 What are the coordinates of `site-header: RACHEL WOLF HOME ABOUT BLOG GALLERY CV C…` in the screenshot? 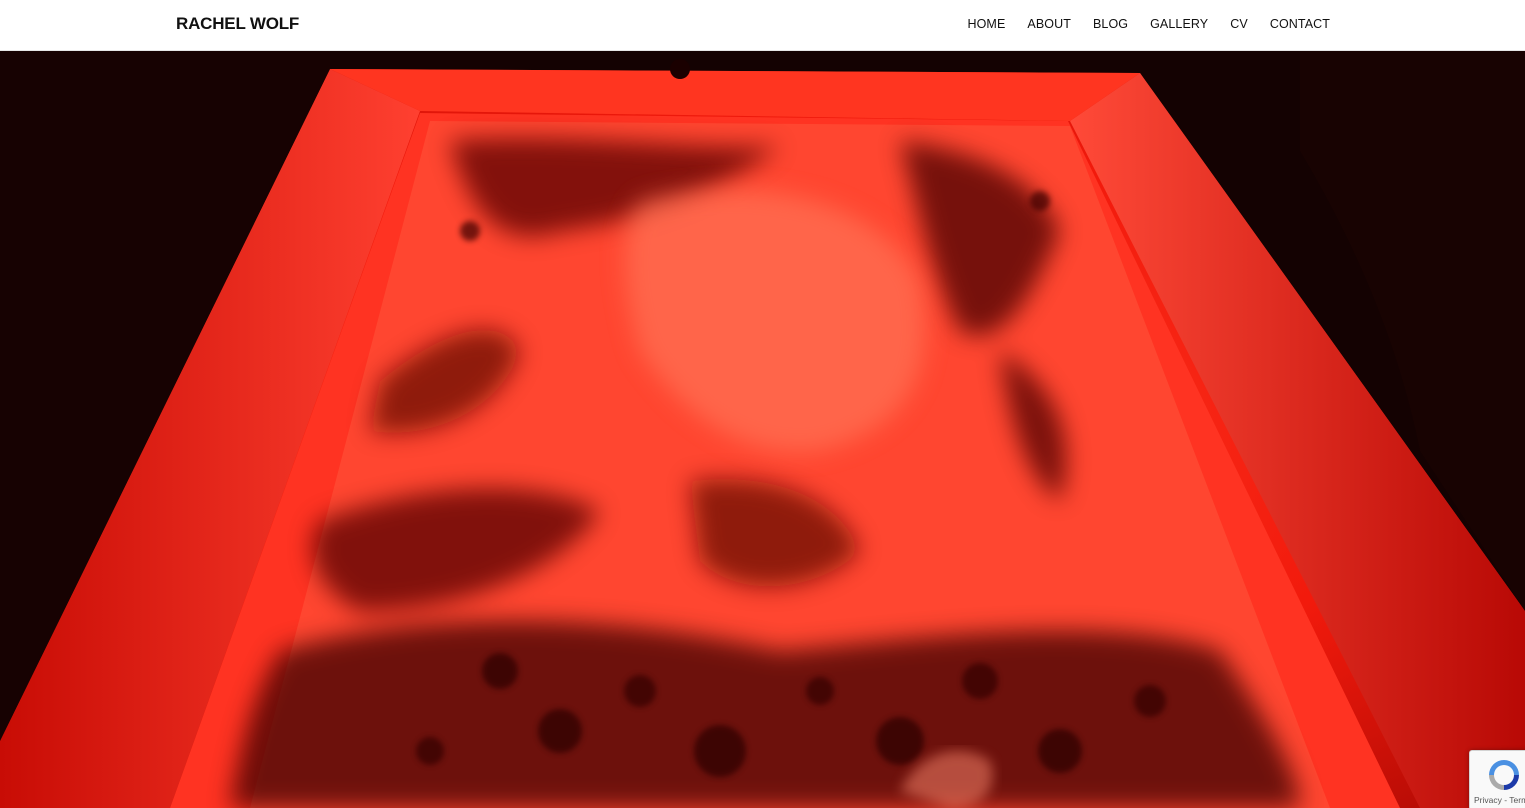 It's located at (762, 25).